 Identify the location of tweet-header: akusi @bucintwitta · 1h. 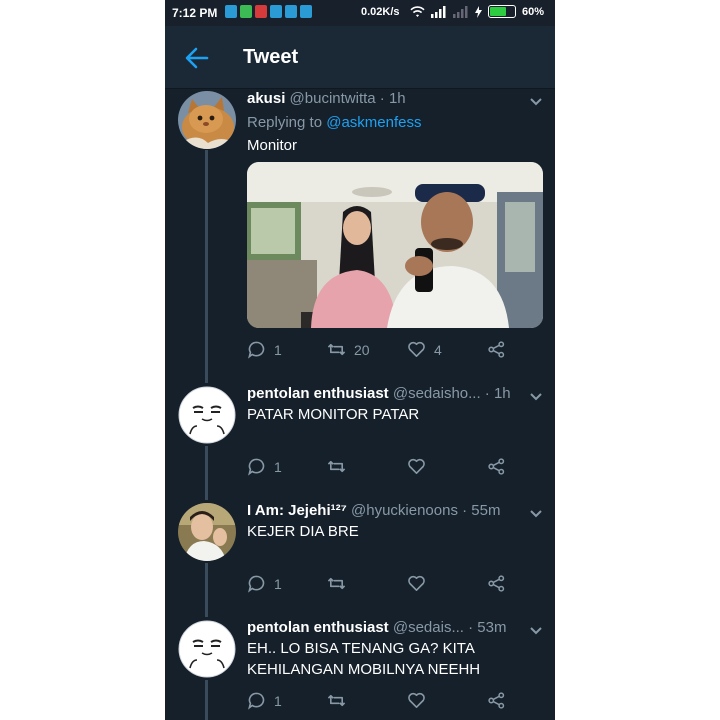
(387, 98).